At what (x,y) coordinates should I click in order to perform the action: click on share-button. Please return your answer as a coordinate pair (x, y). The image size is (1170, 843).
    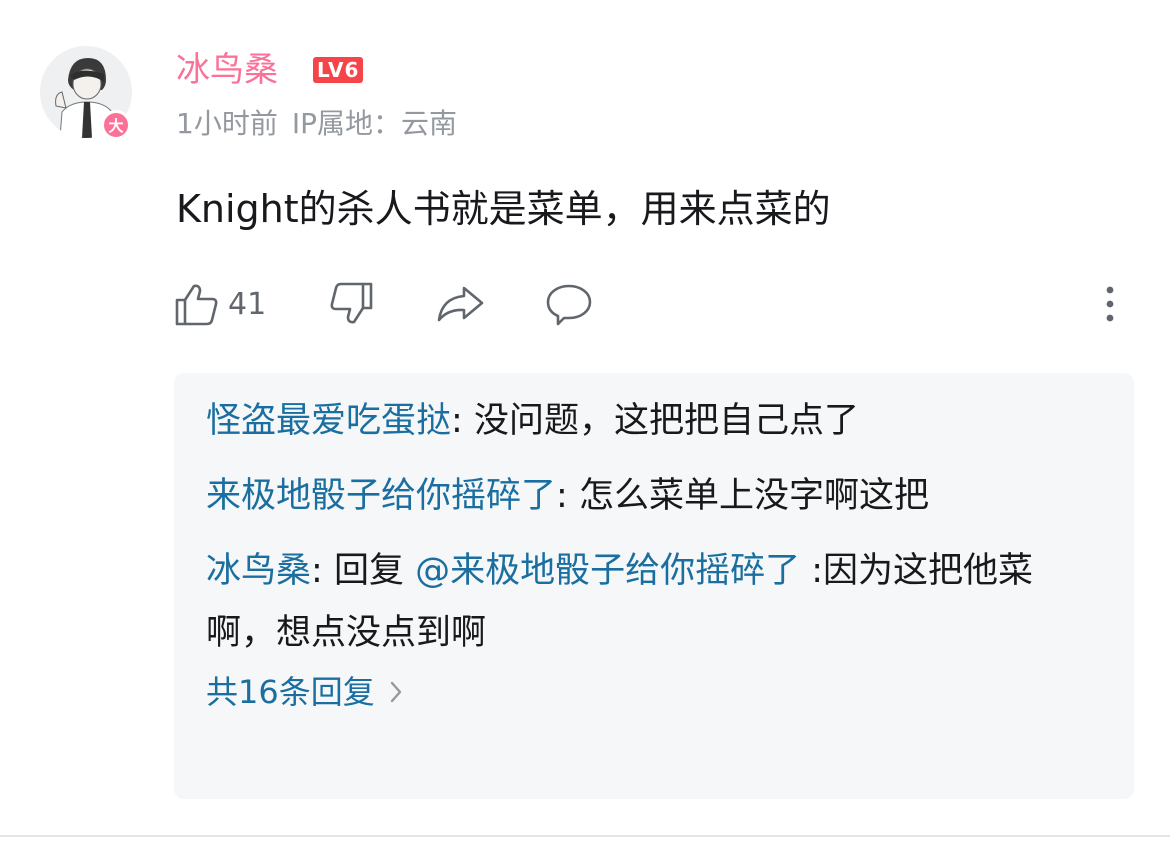
    Looking at the image, I should click on (461, 304).